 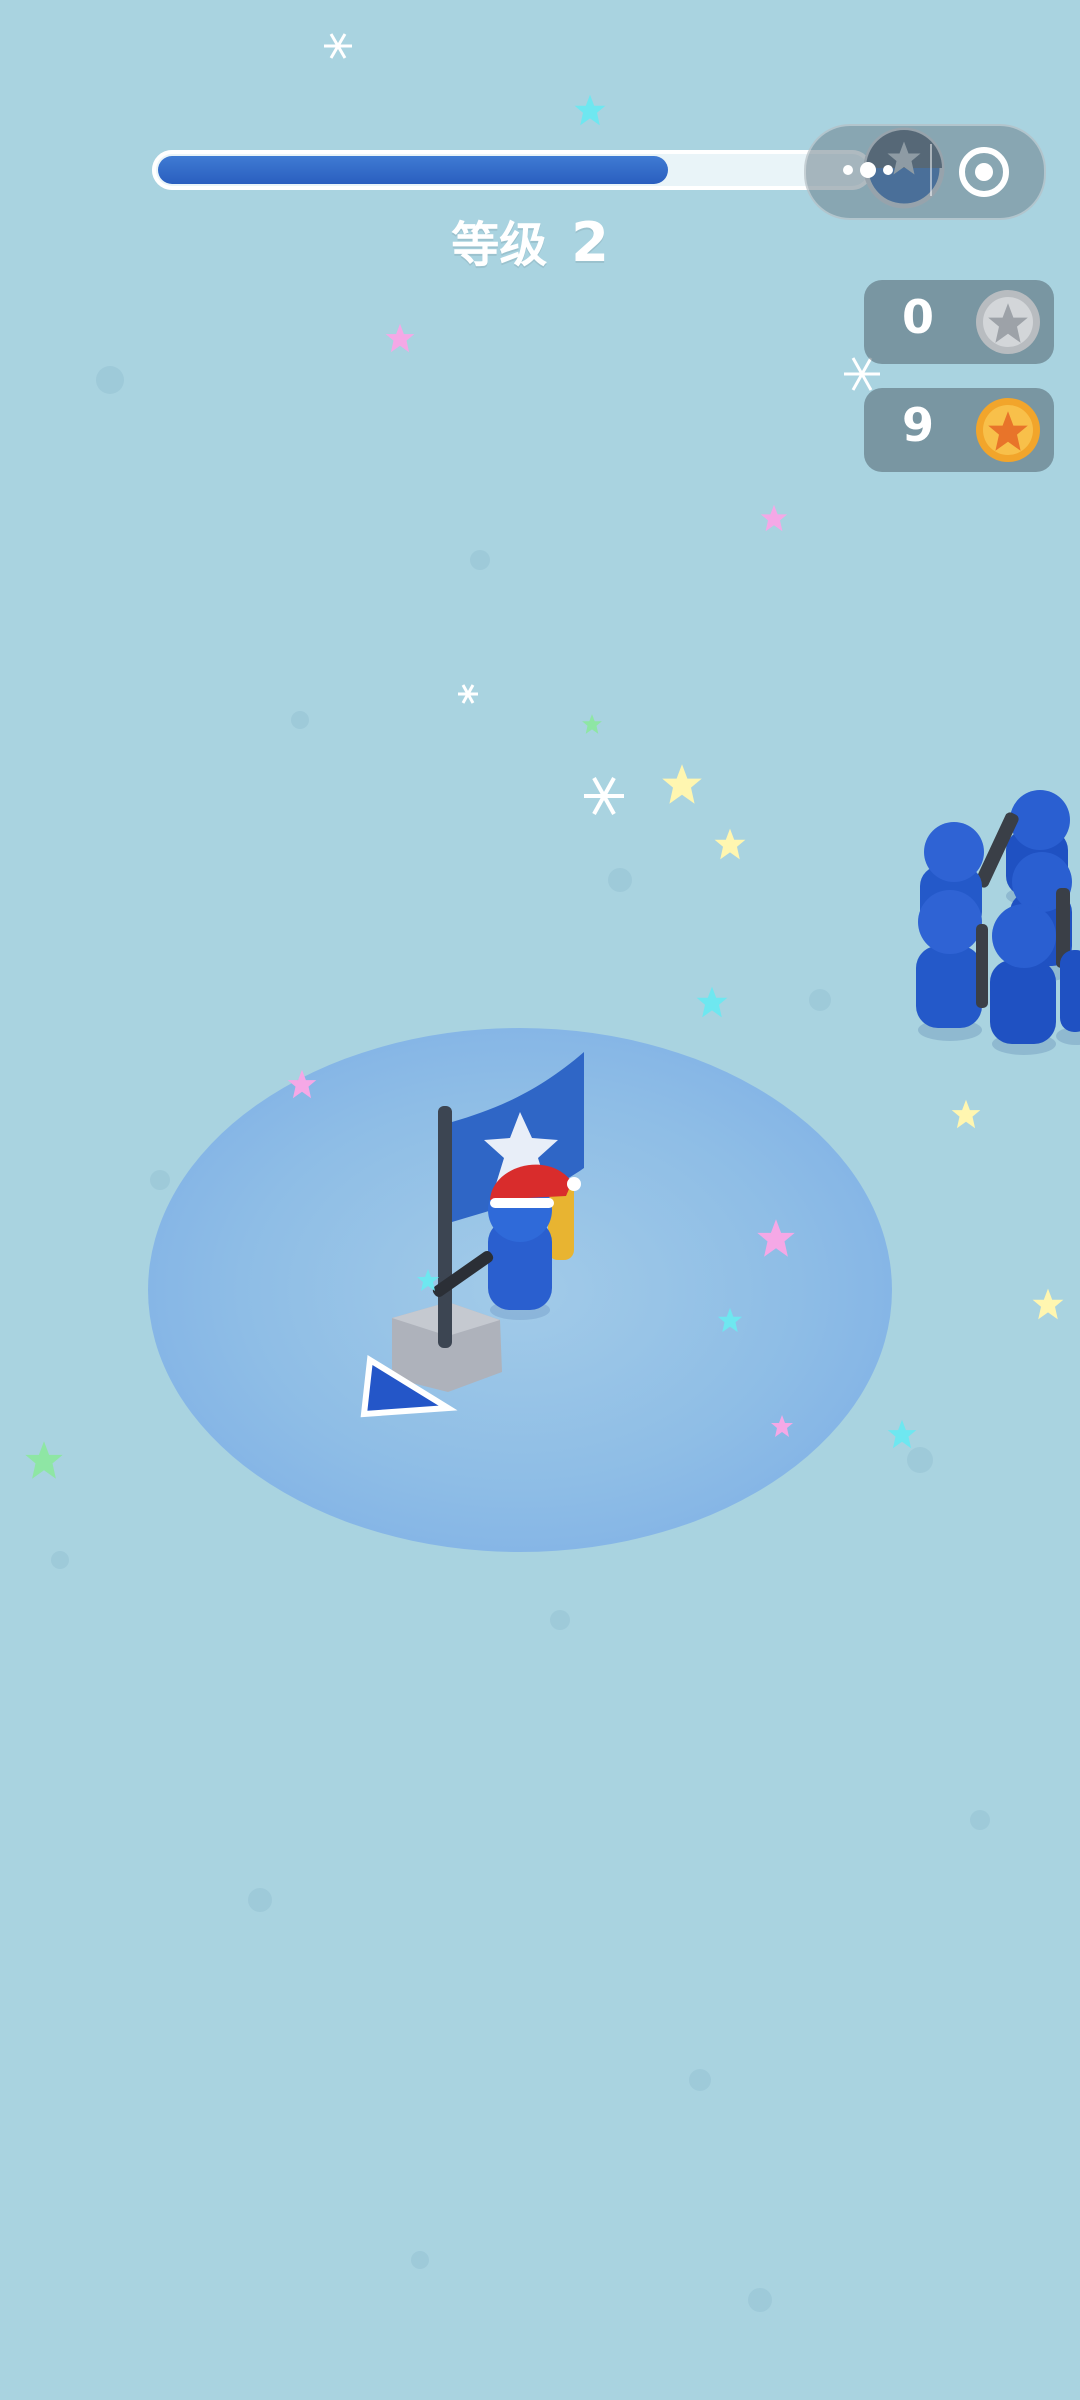 What do you see at coordinates (1008, 322) in the screenshot?
I see `silver-star-coin-icon` at bounding box center [1008, 322].